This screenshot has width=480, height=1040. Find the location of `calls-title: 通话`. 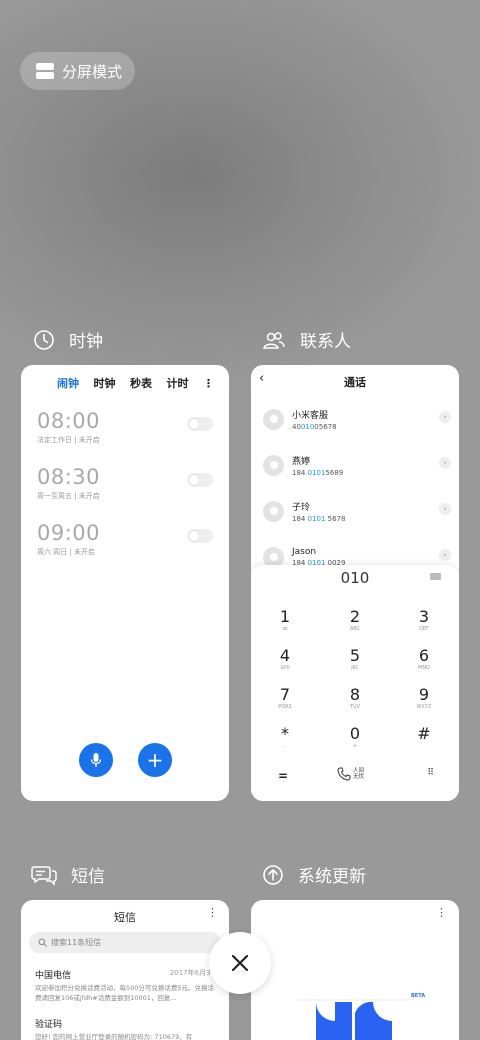

calls-title: 通话 is located at coordinates (355, 382).